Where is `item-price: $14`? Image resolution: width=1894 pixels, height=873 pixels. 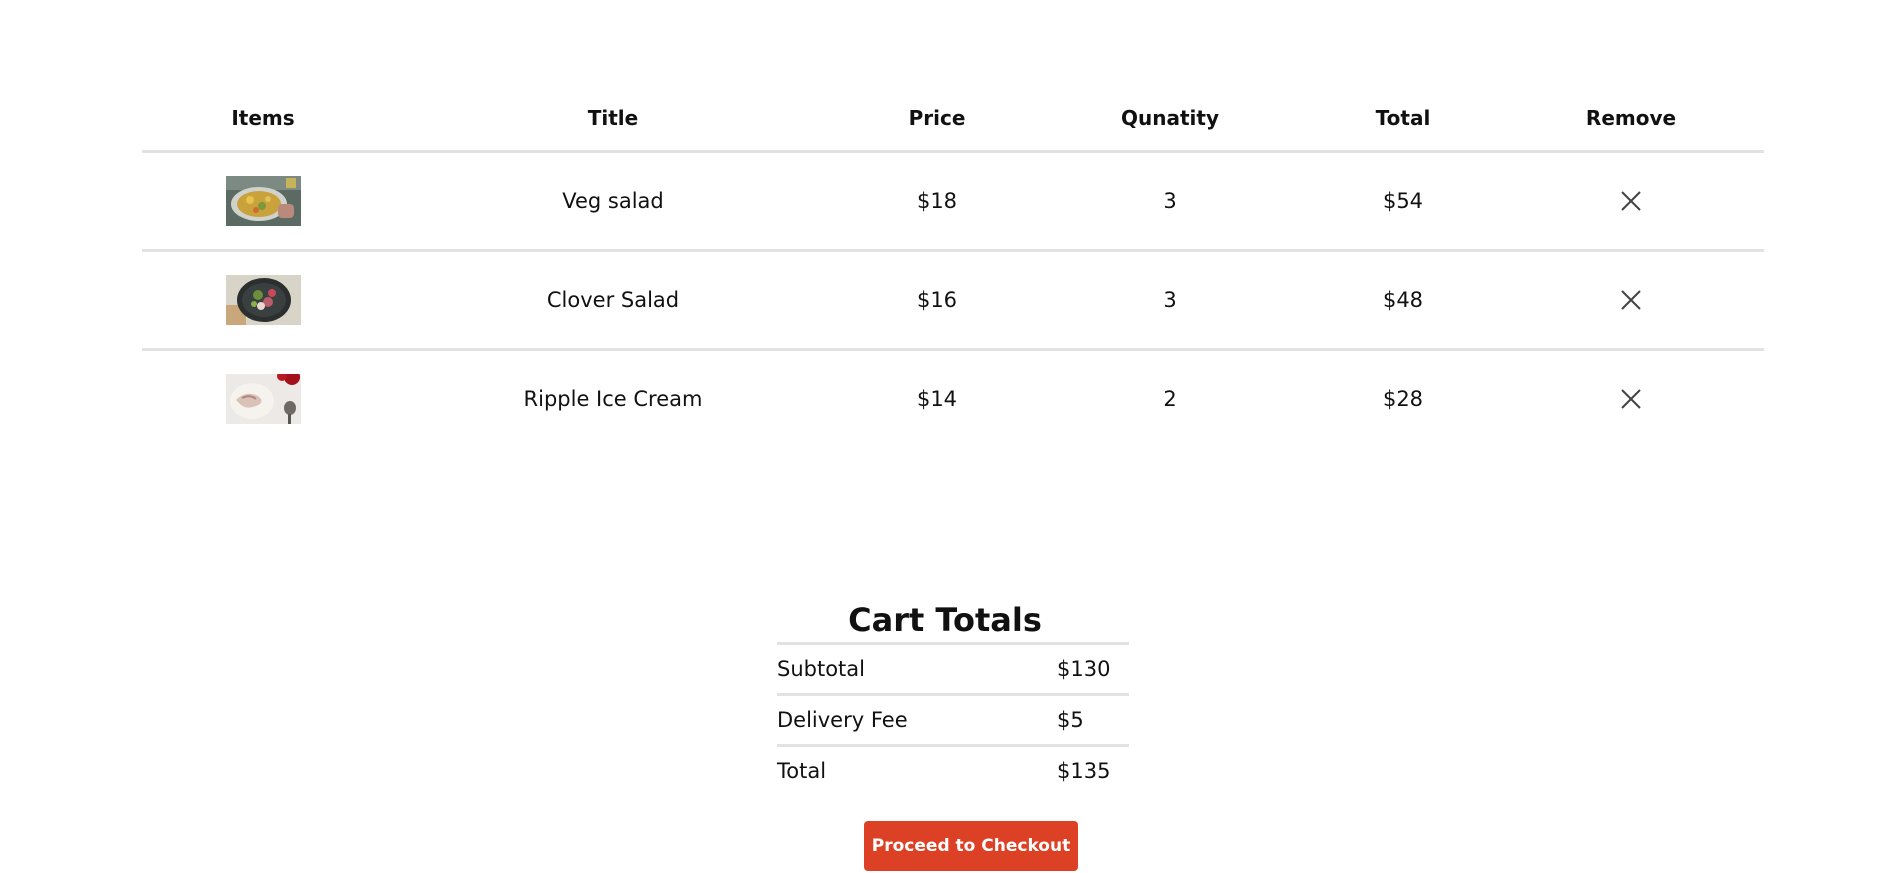
item-price: $14 is located at coordinates (937, 399).